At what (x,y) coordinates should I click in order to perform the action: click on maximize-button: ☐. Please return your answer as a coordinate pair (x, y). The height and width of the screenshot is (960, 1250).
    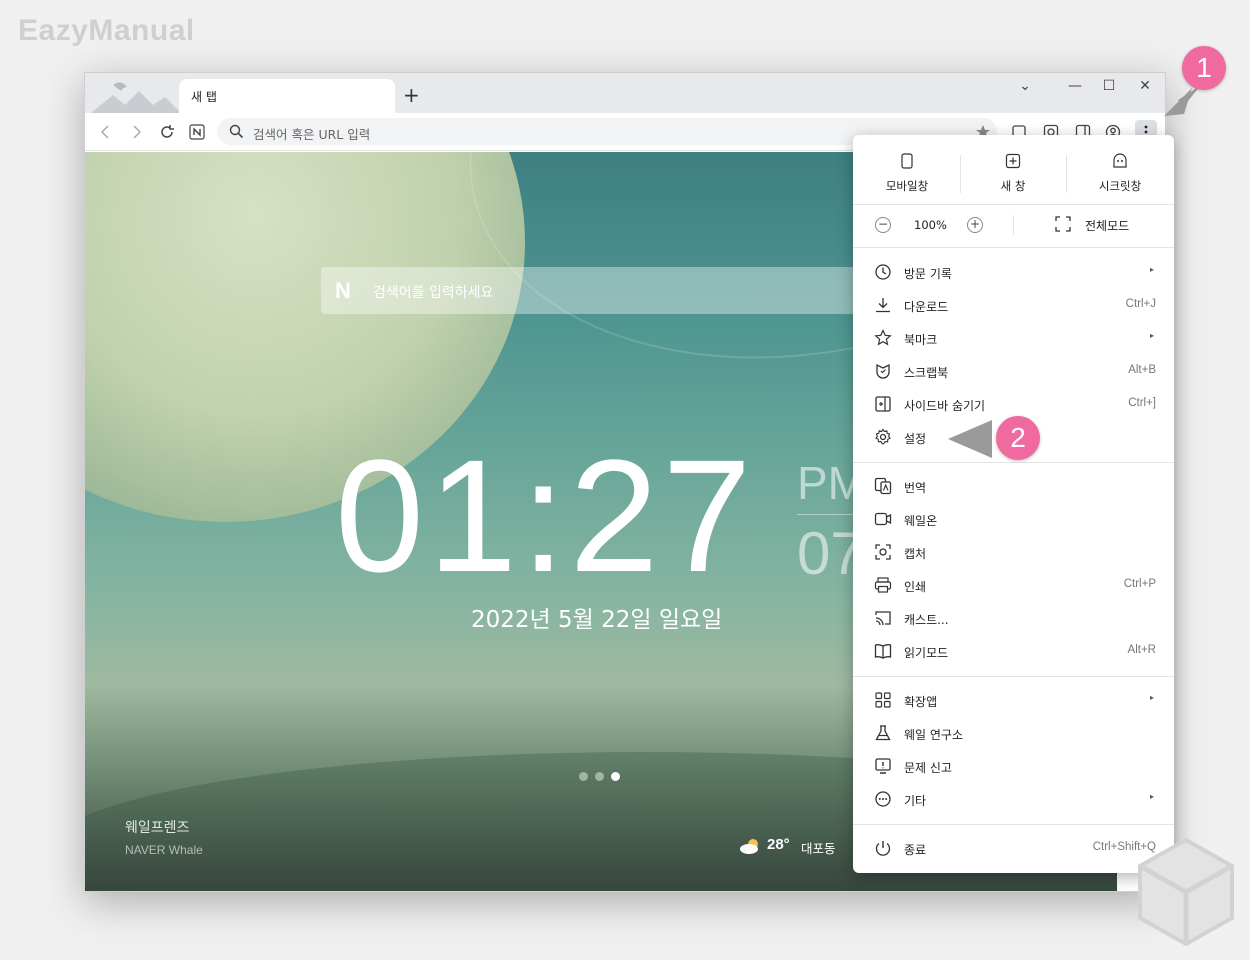
    Looking at the image, I should click on (1109, 86).